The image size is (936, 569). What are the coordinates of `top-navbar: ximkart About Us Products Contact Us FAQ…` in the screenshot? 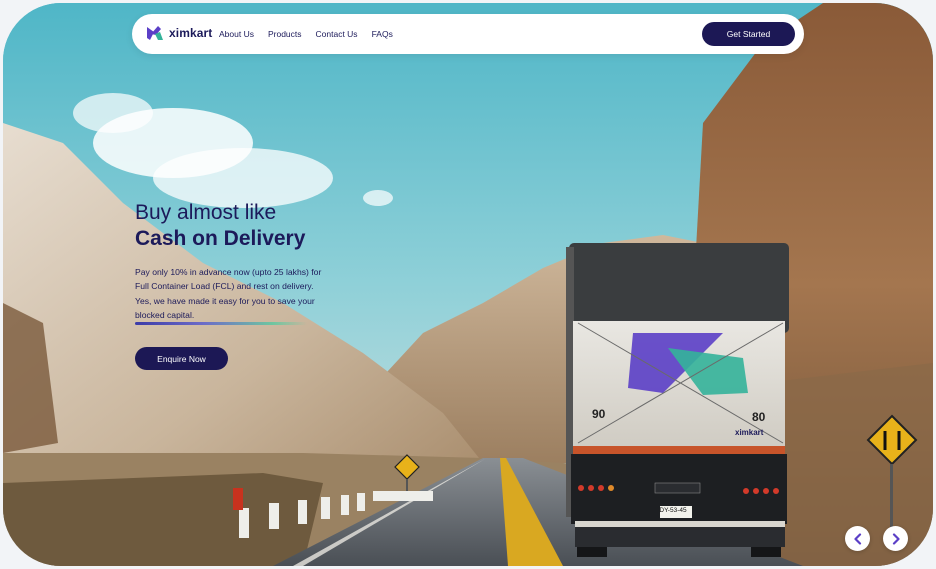 It's located at (468, 34).